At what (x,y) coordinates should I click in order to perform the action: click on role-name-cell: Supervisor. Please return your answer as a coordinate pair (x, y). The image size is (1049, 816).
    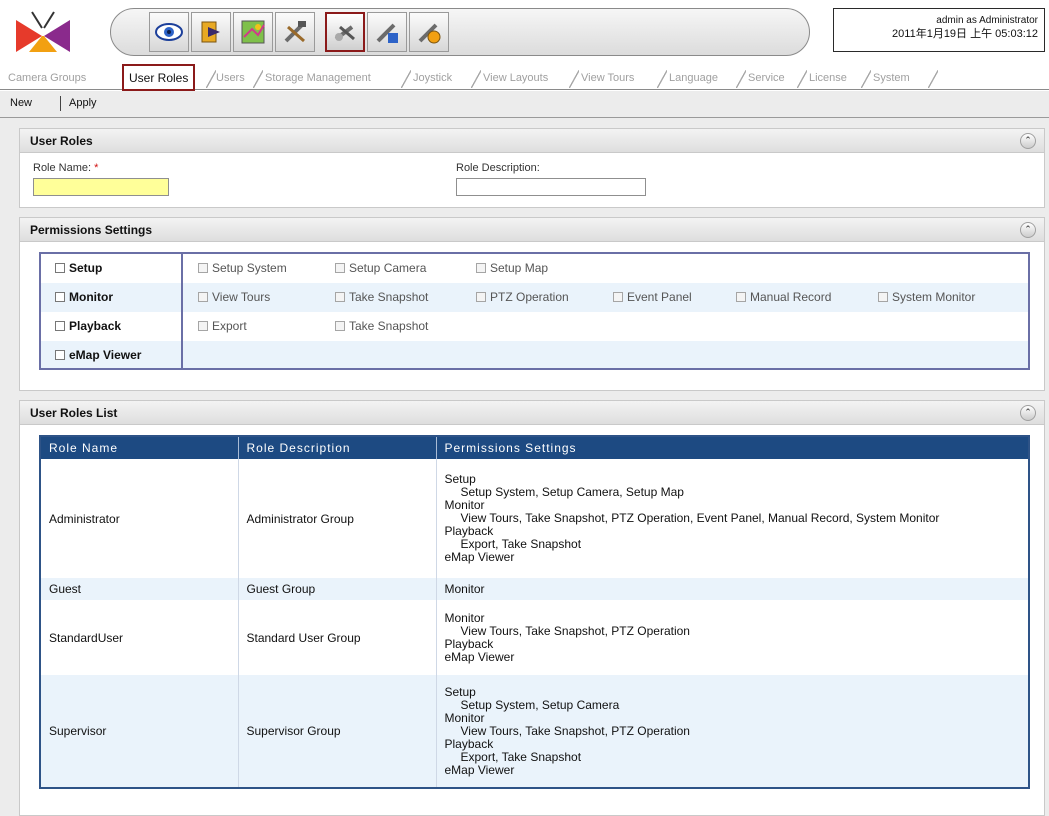
    Looking at the image, I should click on (140, 731).